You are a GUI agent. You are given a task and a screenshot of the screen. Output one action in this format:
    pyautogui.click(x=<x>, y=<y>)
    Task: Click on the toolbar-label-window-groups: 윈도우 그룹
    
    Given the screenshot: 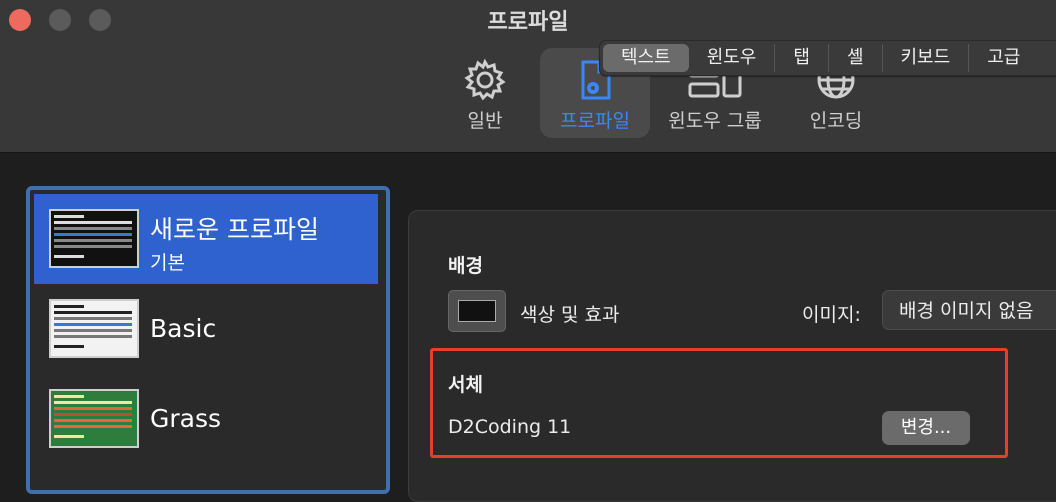 What is the action you would take?
    pyautogui.click(x=715, y=121)
    